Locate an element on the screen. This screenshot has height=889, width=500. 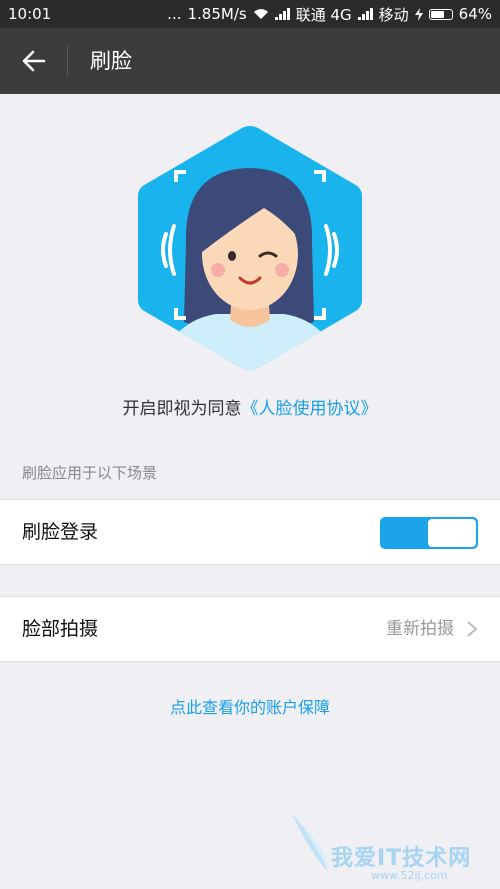
status-right: ... 1.85M/s 联通 4G 移动 64% is located at coordinates (329, 14).